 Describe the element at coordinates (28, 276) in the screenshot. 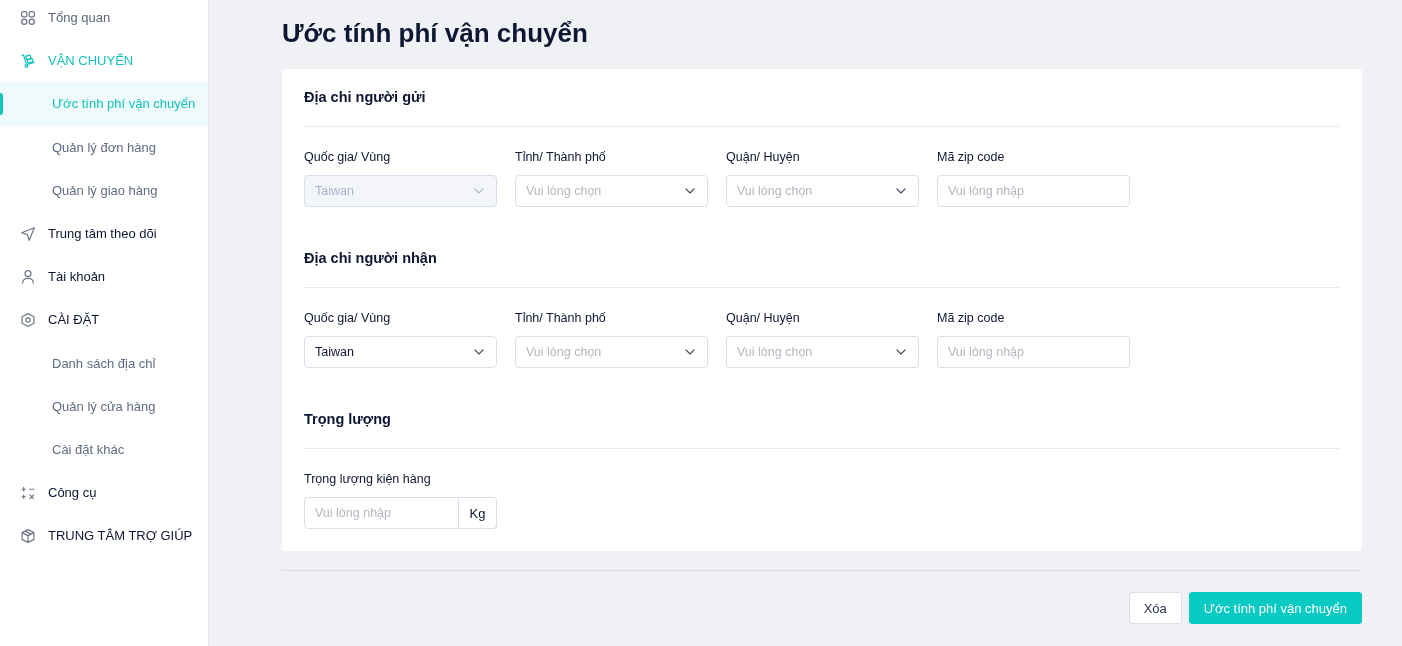

I see `person-icon` at that location.